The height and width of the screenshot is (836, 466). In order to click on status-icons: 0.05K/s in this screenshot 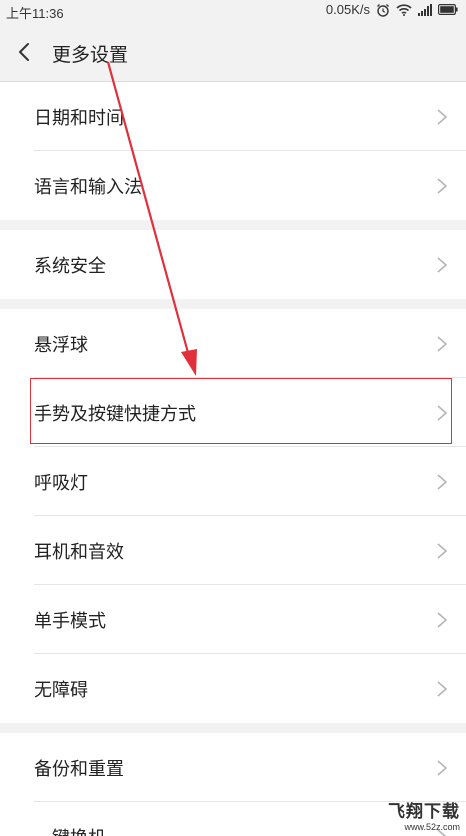, I will do `click(392, 9)`.